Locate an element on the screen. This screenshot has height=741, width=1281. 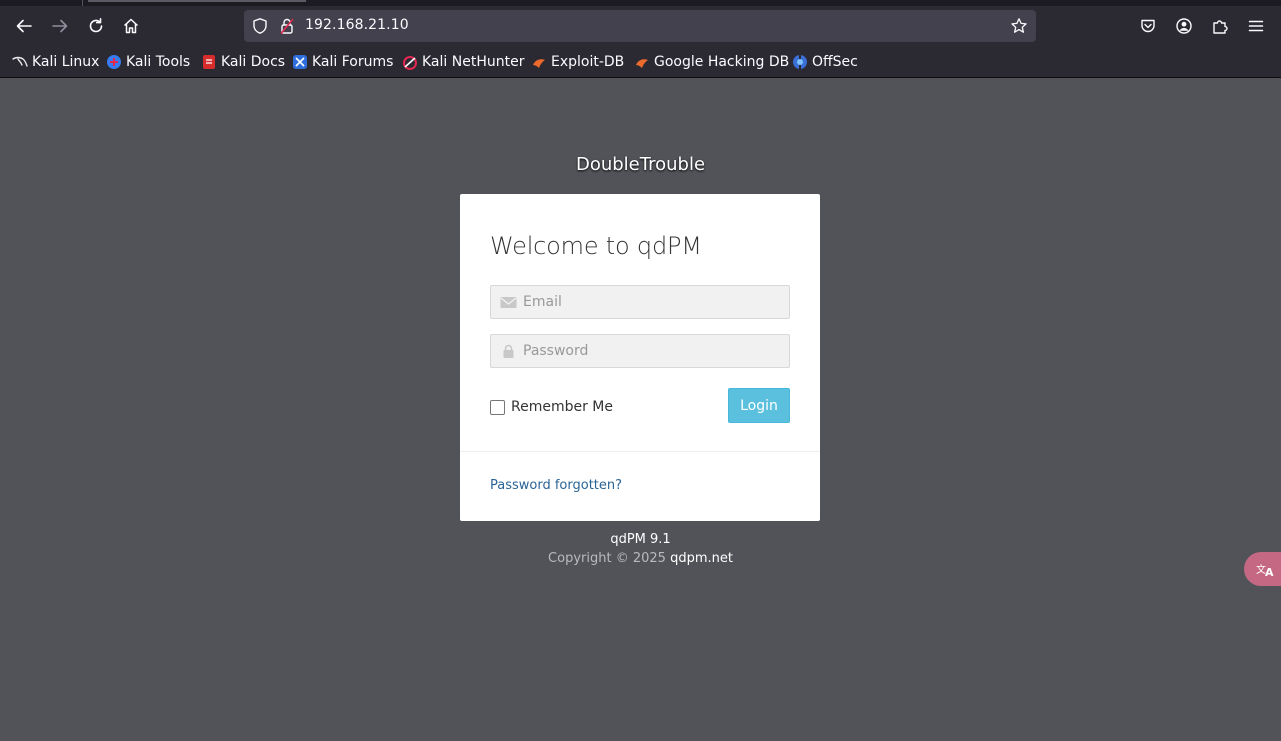
forward-button is located at coordinates (60, 26).